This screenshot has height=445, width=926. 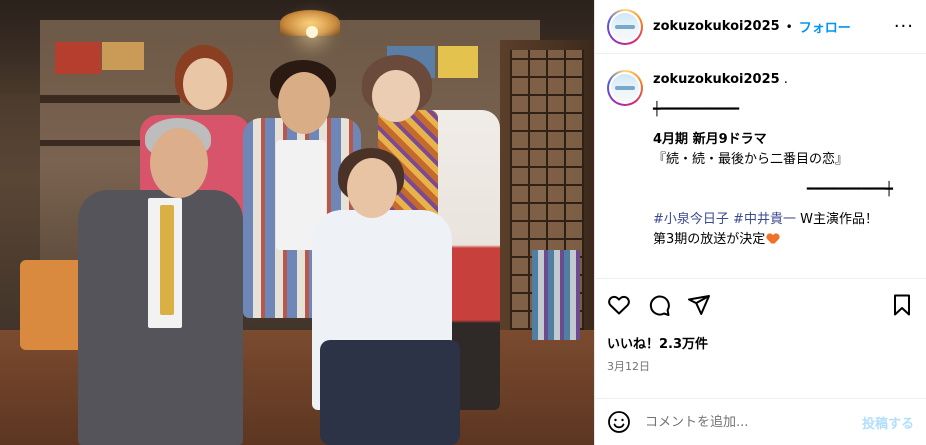 I want to click on photo-shelf, so click(x=110, y=99).